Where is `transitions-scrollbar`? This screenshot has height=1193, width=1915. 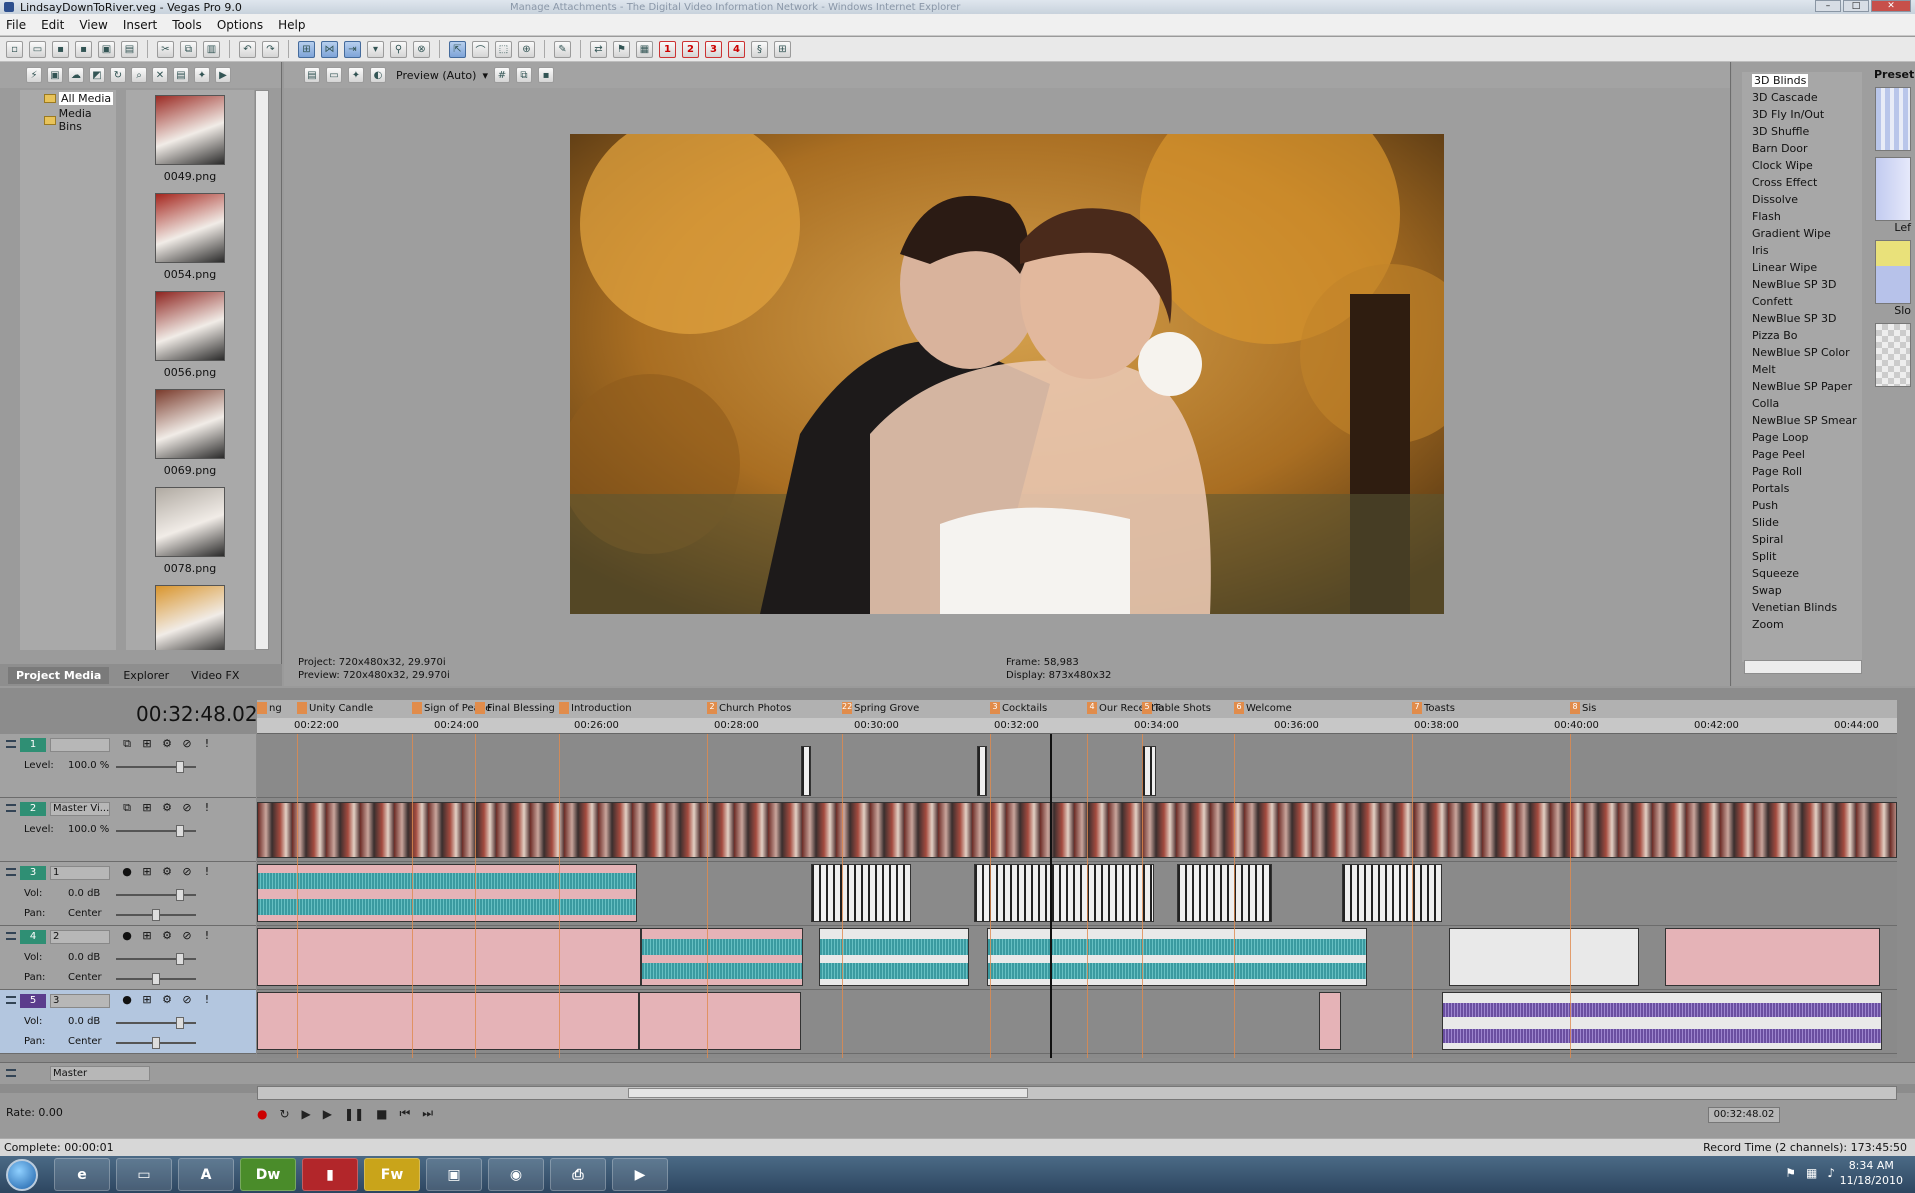 transitions-scrollbar is located at coordinates (1803, 667).